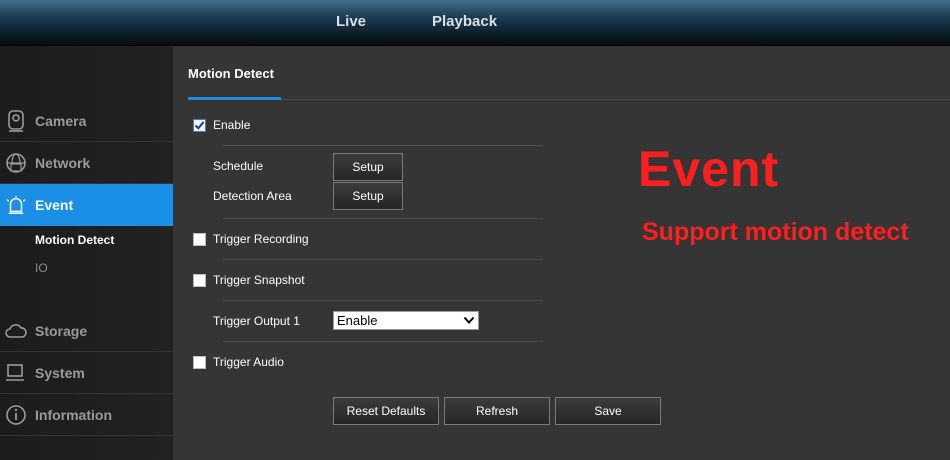  I want to click on trigger-recording-label: Trigger Recording, so click(261, 239).